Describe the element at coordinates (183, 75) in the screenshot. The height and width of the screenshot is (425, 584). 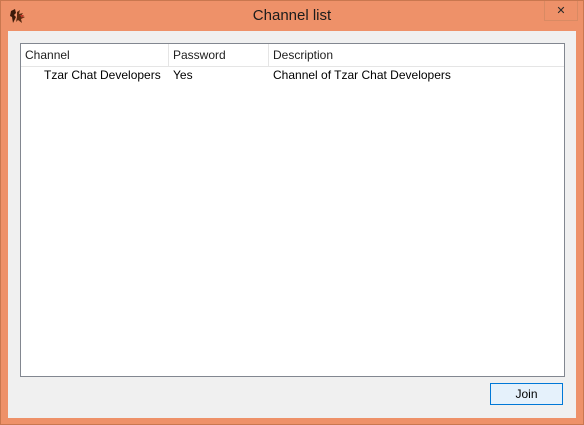
I see `password-cell: Yes` at that location.